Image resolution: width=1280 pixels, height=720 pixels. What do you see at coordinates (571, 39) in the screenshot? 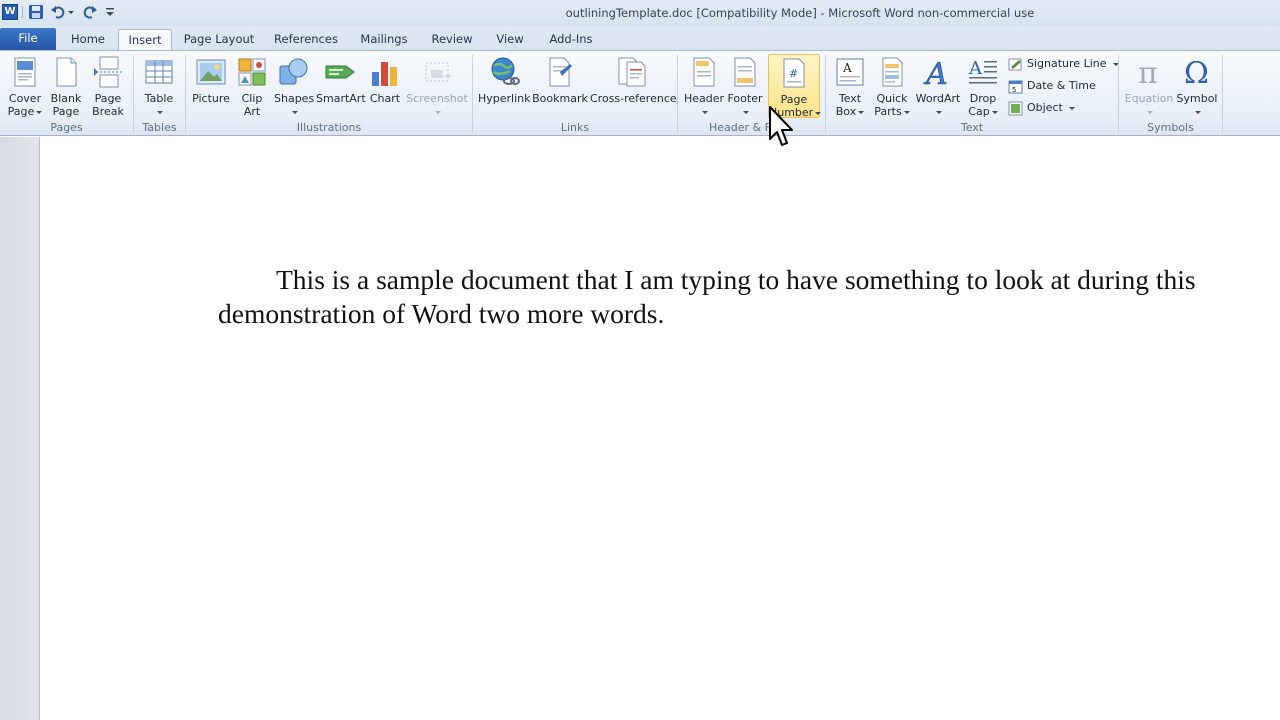
I see `tab-add-ins: Add-Ins` at bounding box center [571, 39].